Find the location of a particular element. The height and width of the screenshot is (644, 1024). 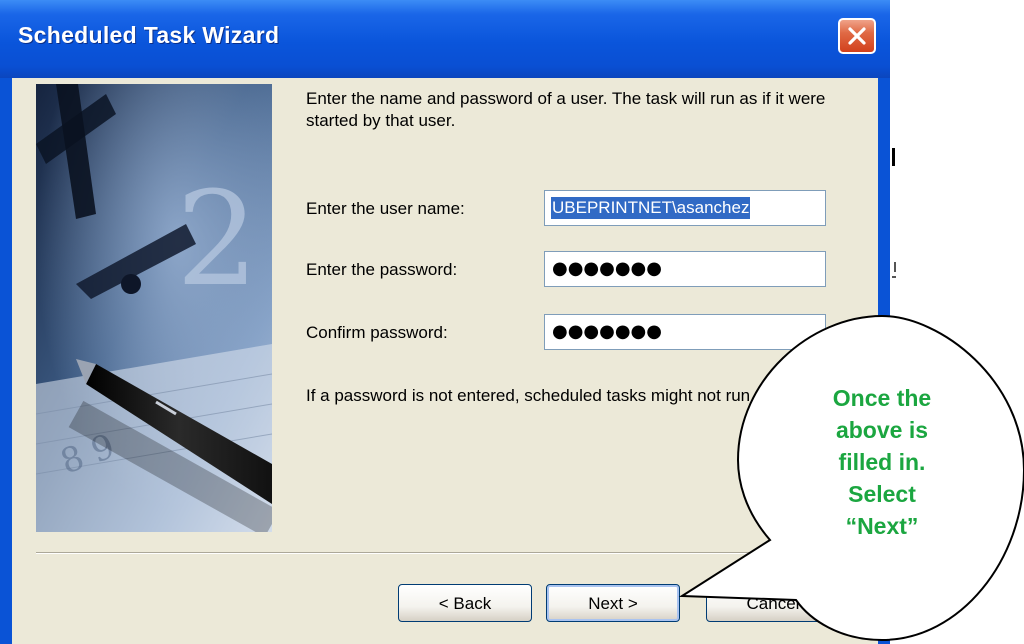

cancel-button: Cancel is located at coordinates (773, 603).